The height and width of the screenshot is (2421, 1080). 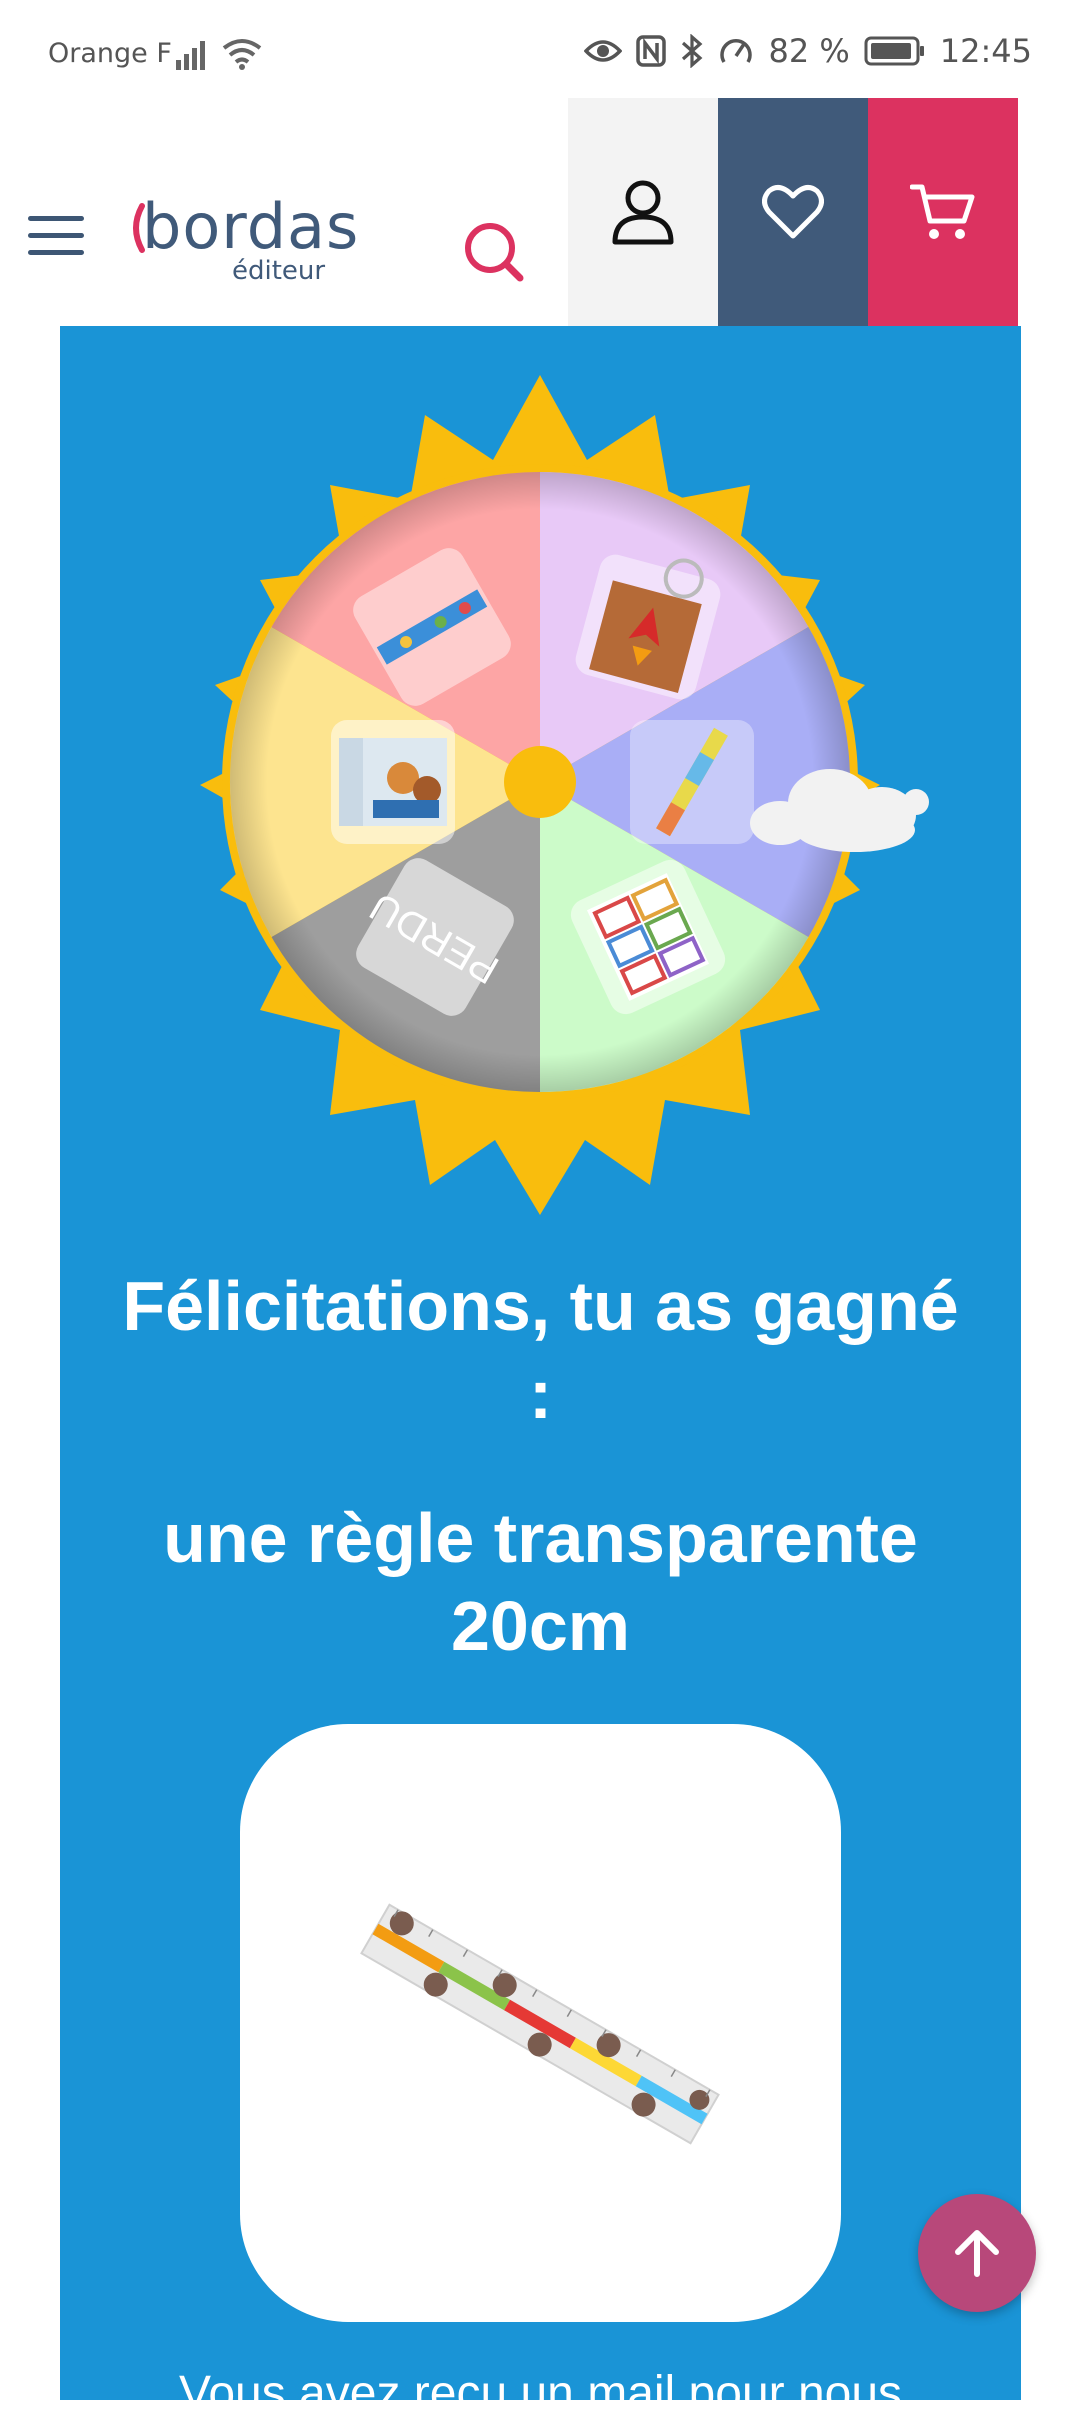 What do you see at coordinates (809, 51) in the screenshot?
I see `battery-percent: 82 %` at bounding box center [809, 51].